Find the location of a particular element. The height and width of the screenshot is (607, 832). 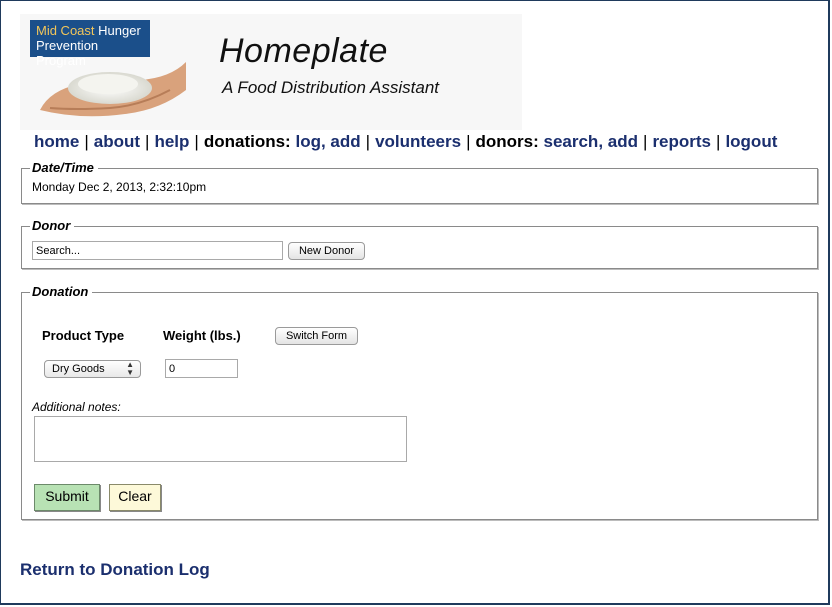

donation-legend: Donation is located at coordinates (61, 291).